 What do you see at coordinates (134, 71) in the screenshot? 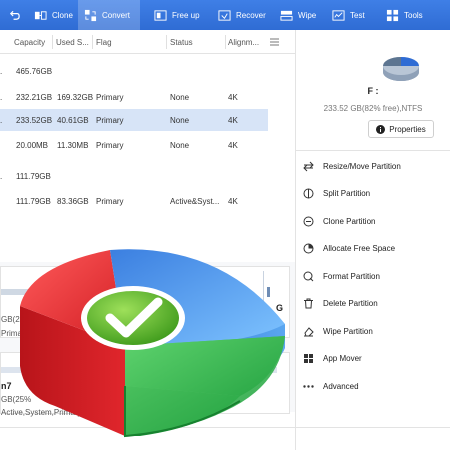
I see `table-row: . 465.76GB` at bounding box center [134, 71].